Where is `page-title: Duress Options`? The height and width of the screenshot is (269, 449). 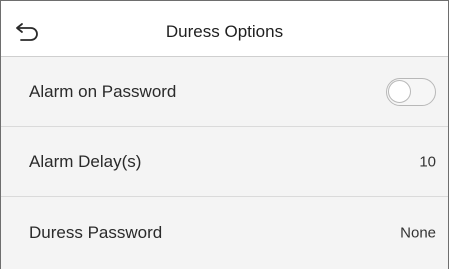
page-title: Duress Options is located at coordinates (224, 31).